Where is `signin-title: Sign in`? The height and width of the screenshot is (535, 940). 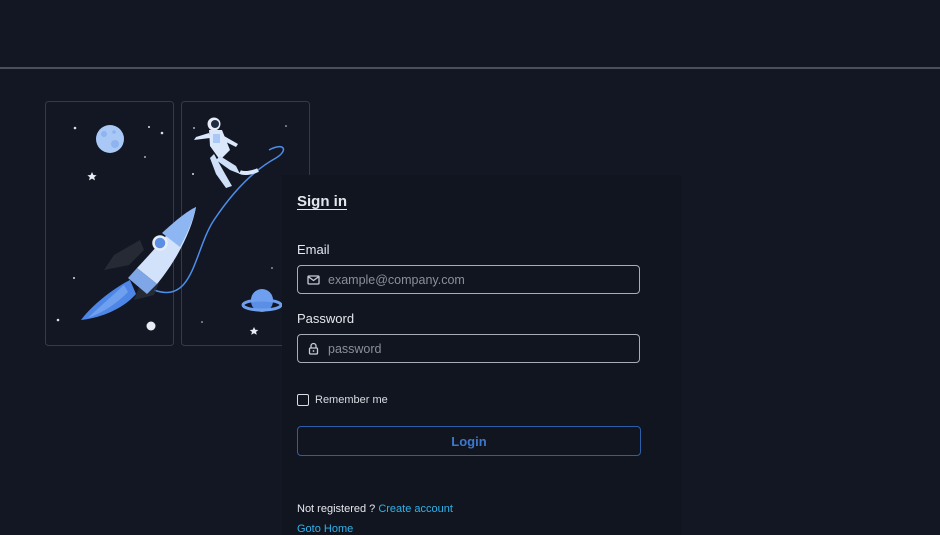
signin-title: Sign in is located at coordinates (322, 201).